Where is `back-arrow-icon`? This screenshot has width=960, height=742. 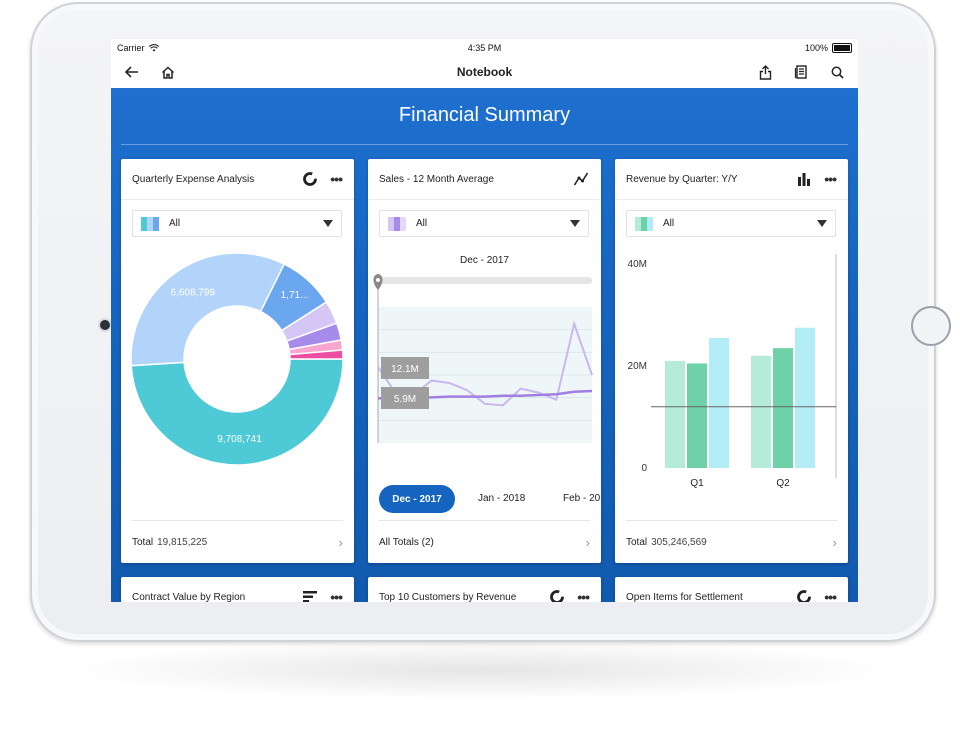
back-arrow-icon is located at coordinates (132, 72).